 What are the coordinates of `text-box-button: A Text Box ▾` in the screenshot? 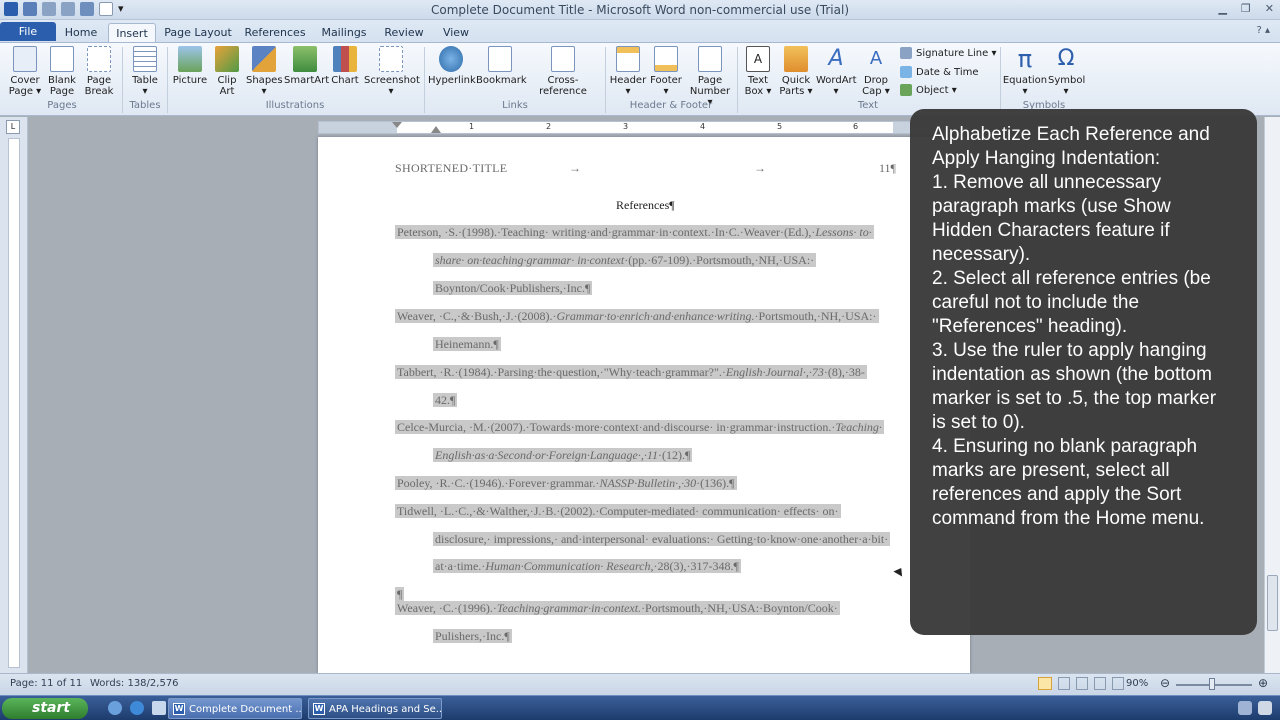 It's located at (758, 71).